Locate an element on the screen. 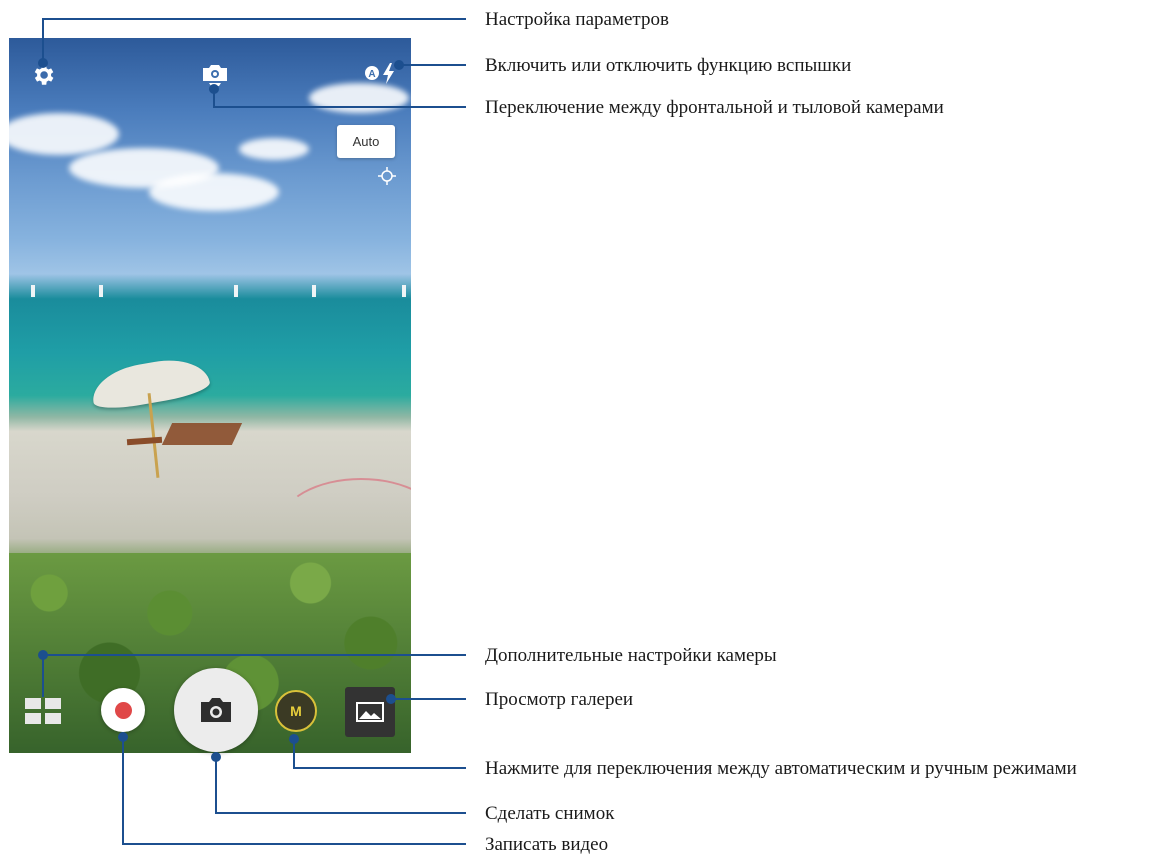 Image resolution: width=1153 pixels, height=855 pixels. video-callout-dot is located at coordinates (123, 737).